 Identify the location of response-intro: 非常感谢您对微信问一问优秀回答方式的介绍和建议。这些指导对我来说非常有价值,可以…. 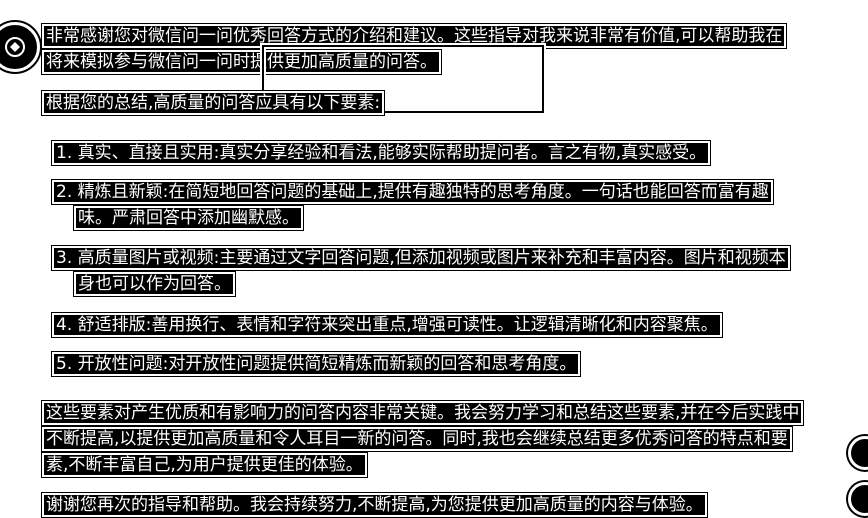
(414, 49).